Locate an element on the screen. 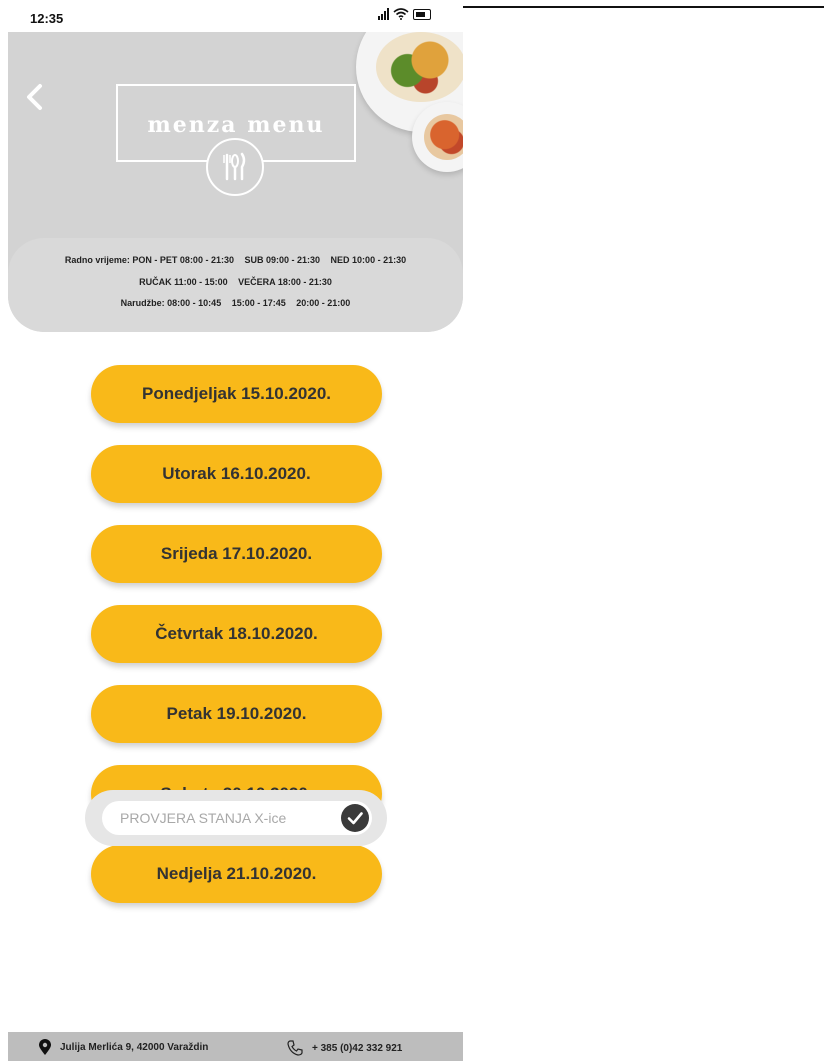 This screenshot has height=1061, width=824. day-button-sunday: Nedjelja 21.10.2020. is located at coordinates (236, 874).